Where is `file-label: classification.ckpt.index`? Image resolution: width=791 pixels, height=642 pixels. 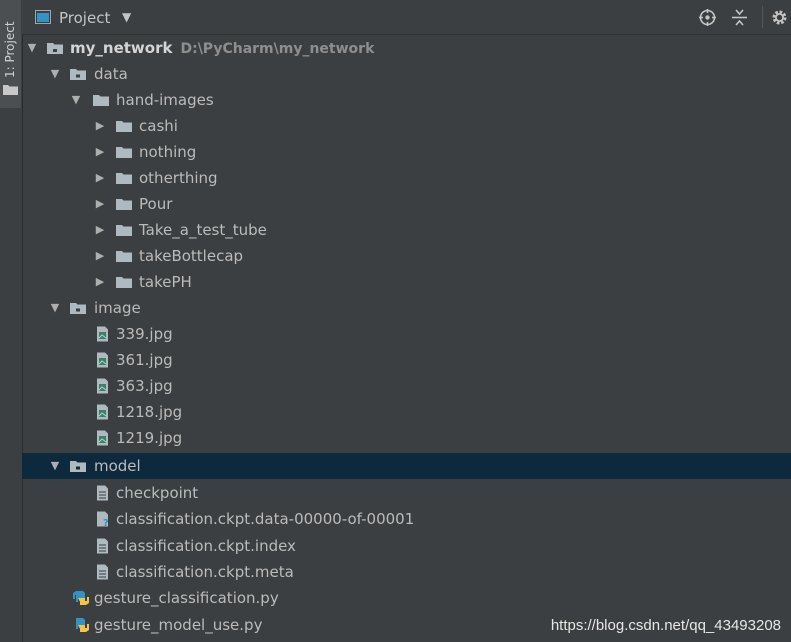
file-label: classification.ckpt.index is located at coordinates (206, 546).